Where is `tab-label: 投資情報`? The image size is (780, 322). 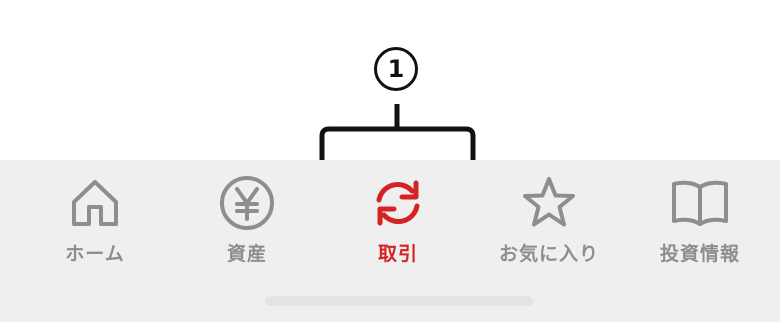 tab-label: 投資情報 is located at coordinates (699, 254).